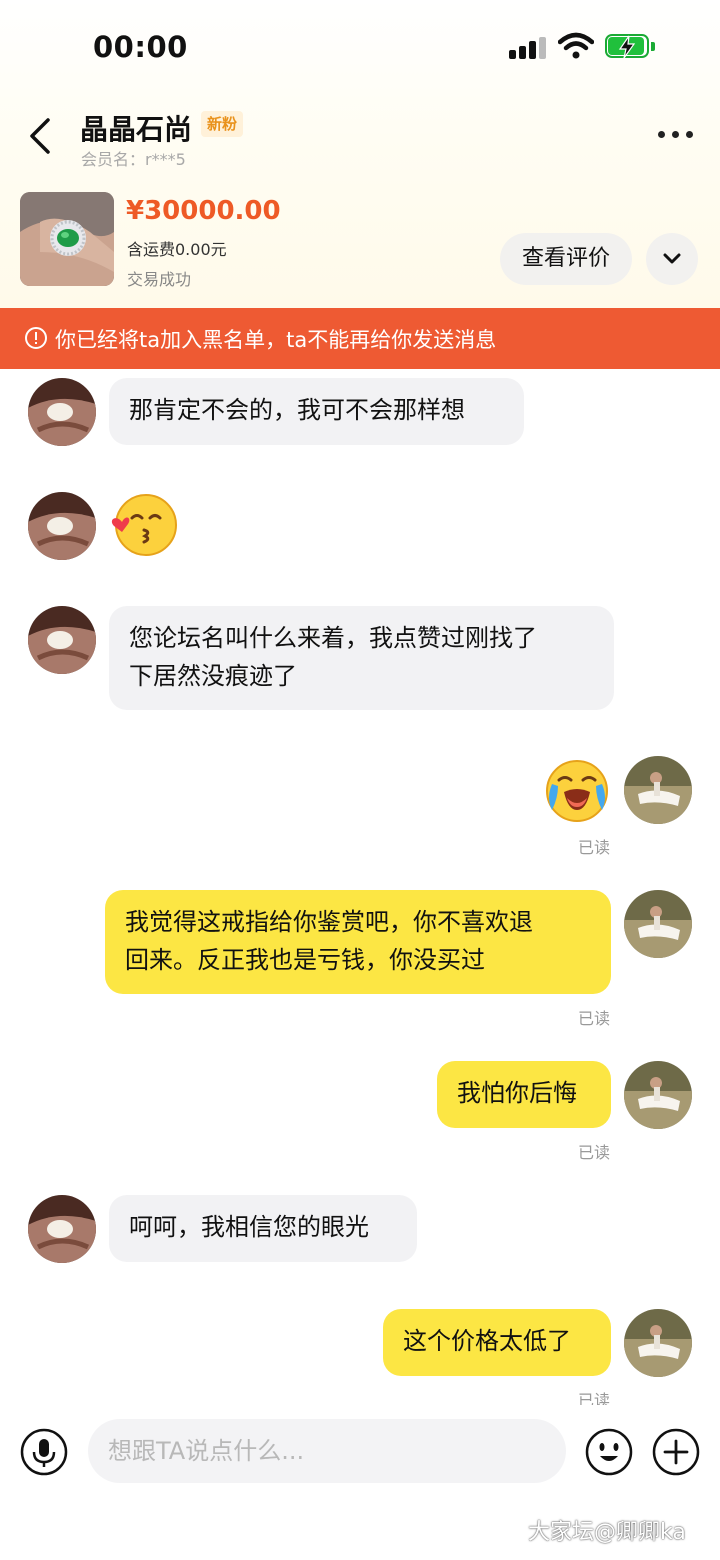 Image resolution: width=720 pixels, height=1560 pixels. Describe the element at coordinates (577, 791) in the screenshot. I see `crying-face-emoji` at that location.